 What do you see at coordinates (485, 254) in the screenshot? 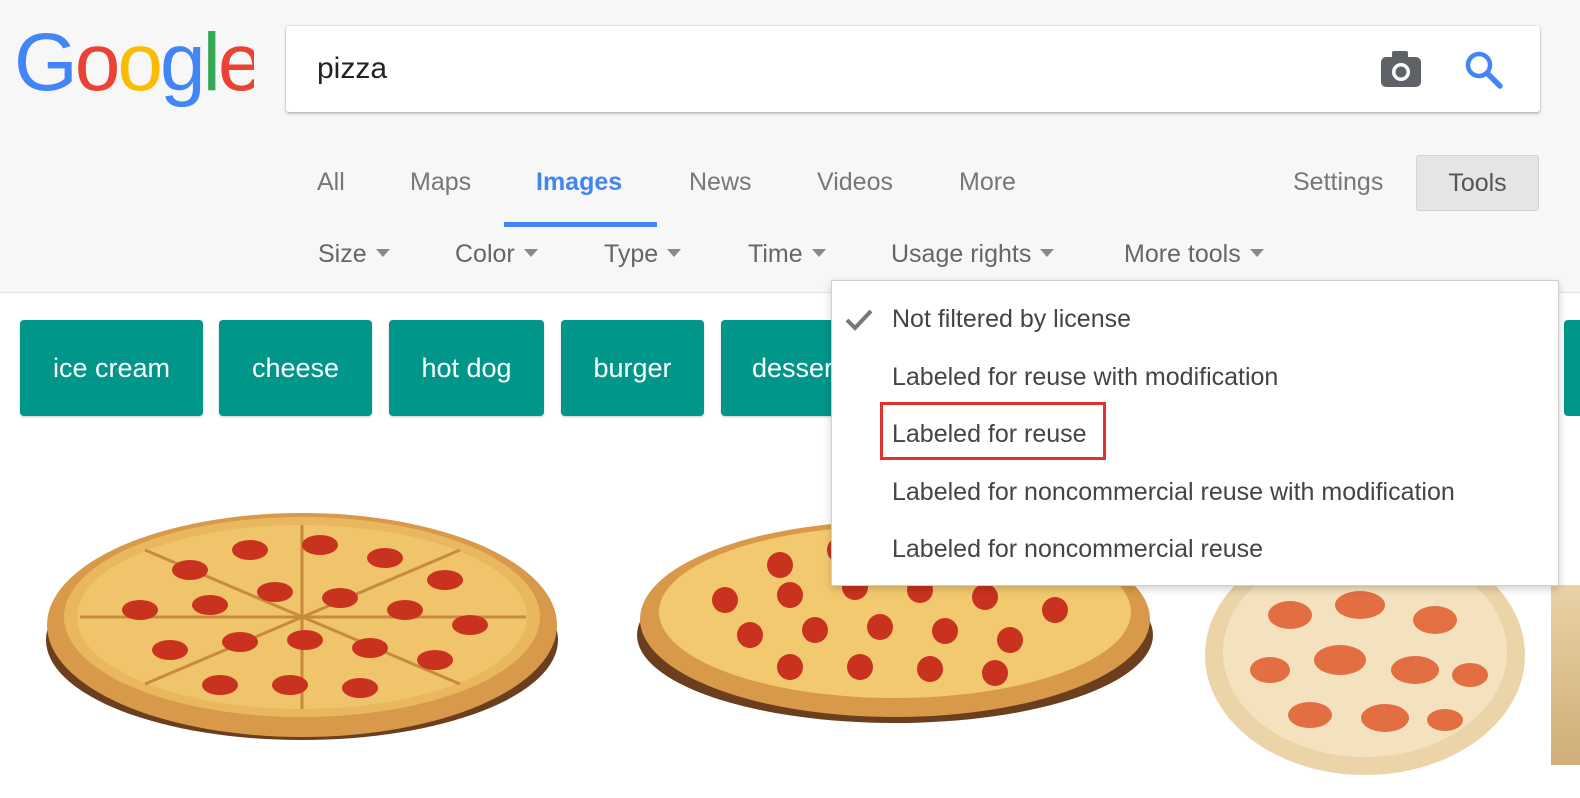
I see `filter-label: Color` at bounding box center [485, 254].